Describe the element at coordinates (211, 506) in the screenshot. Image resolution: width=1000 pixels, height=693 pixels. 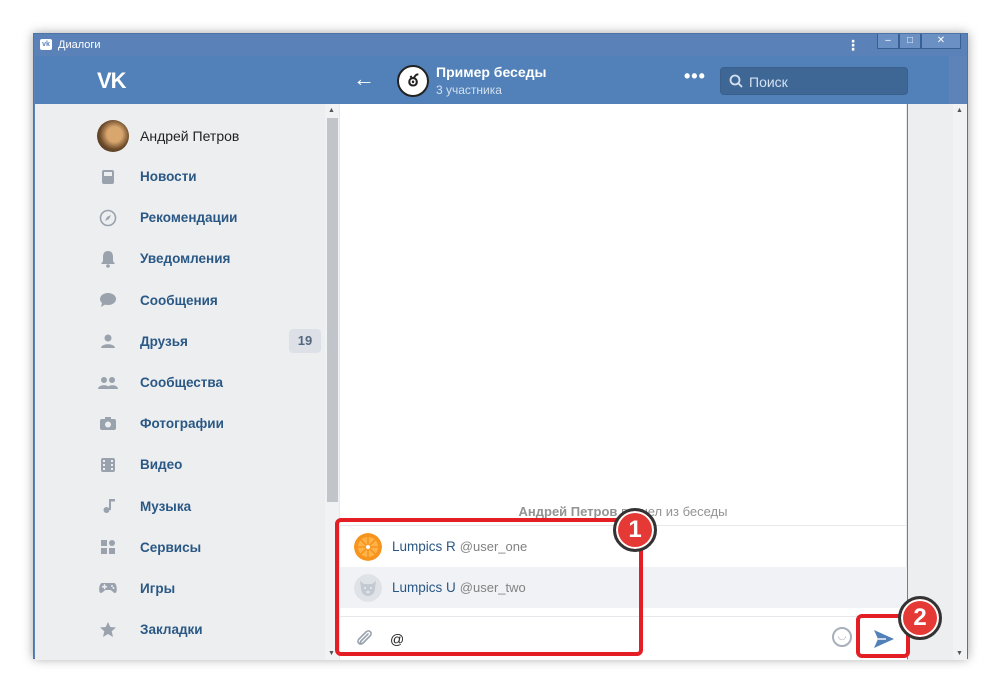
I see `sidebar-item-music: Музыка` at that location.